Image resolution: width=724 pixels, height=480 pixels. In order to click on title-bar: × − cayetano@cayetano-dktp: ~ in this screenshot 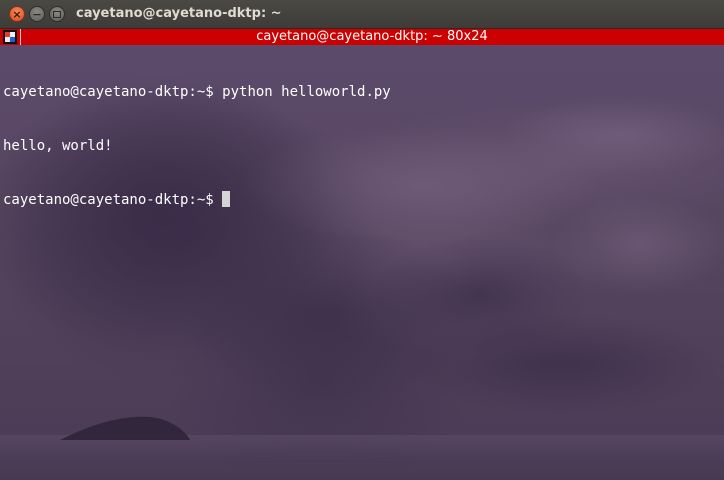, I will do `click(362, 14)`.